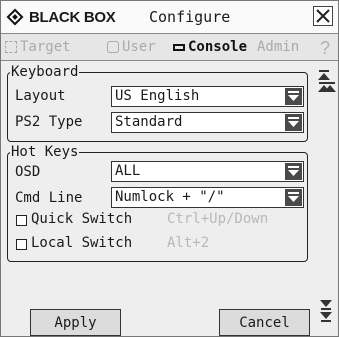  Describe the element at coordinates (21, 220) in the screenshot. I see `quick-switch-checkbox` at that location.